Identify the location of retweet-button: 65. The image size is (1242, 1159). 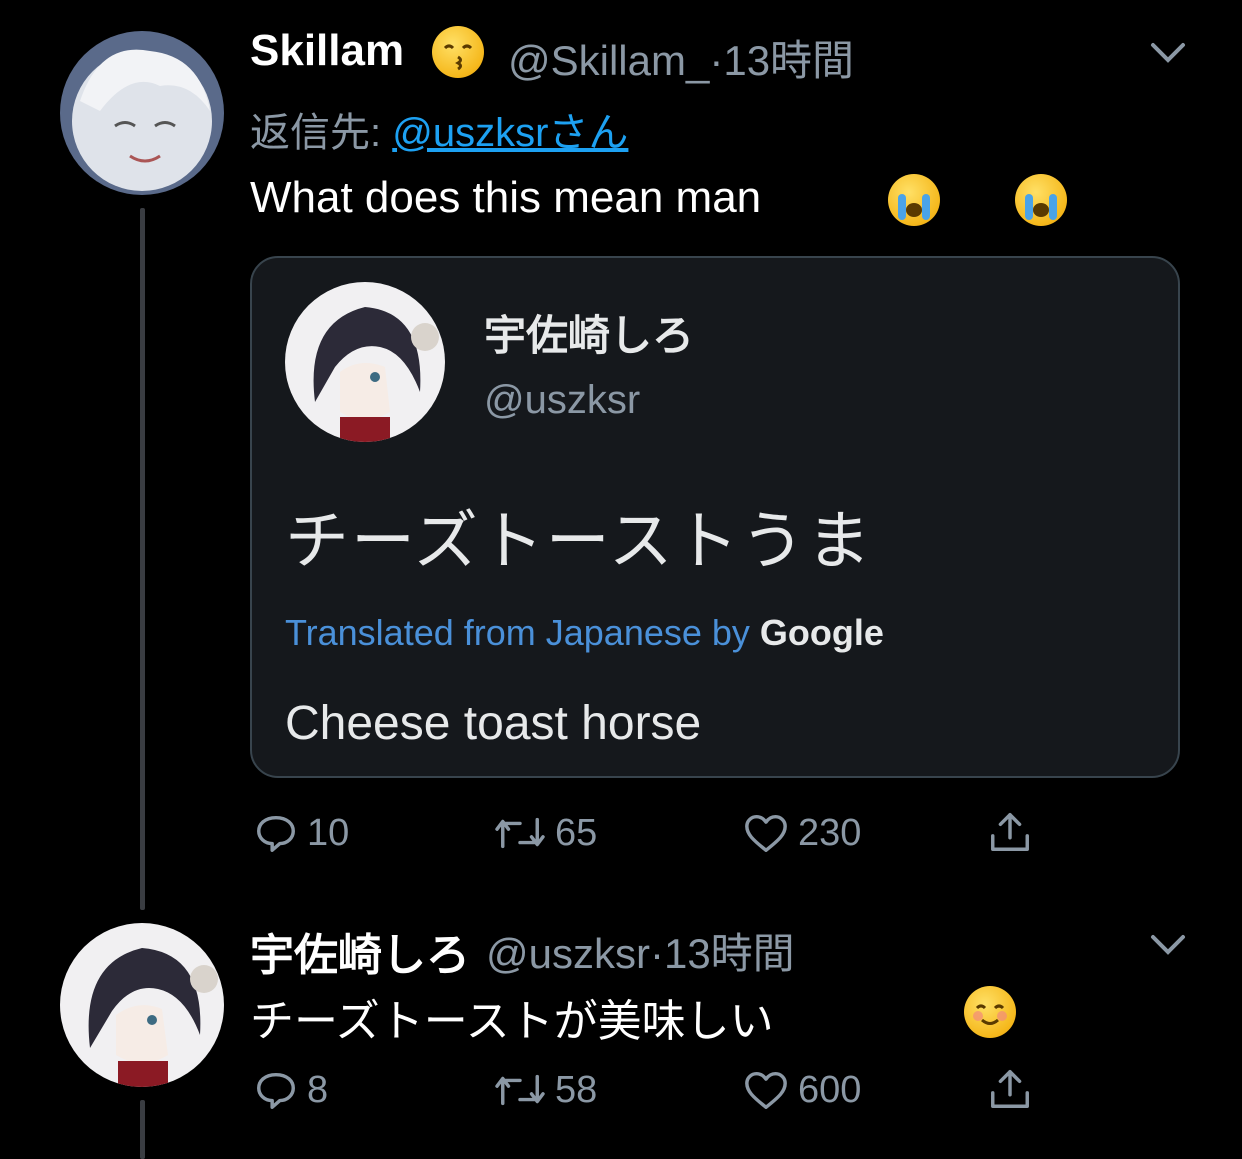
(545, 833).